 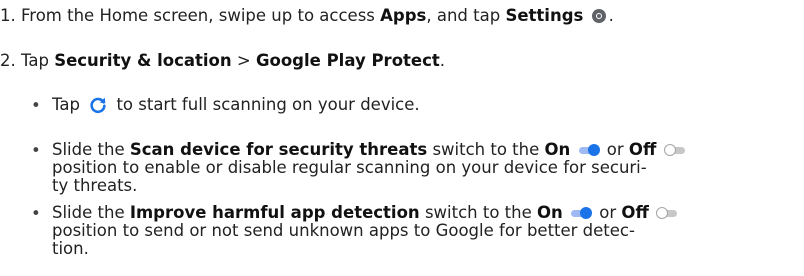 I want to click on step-text: Tap, so click(x=35, y=60).